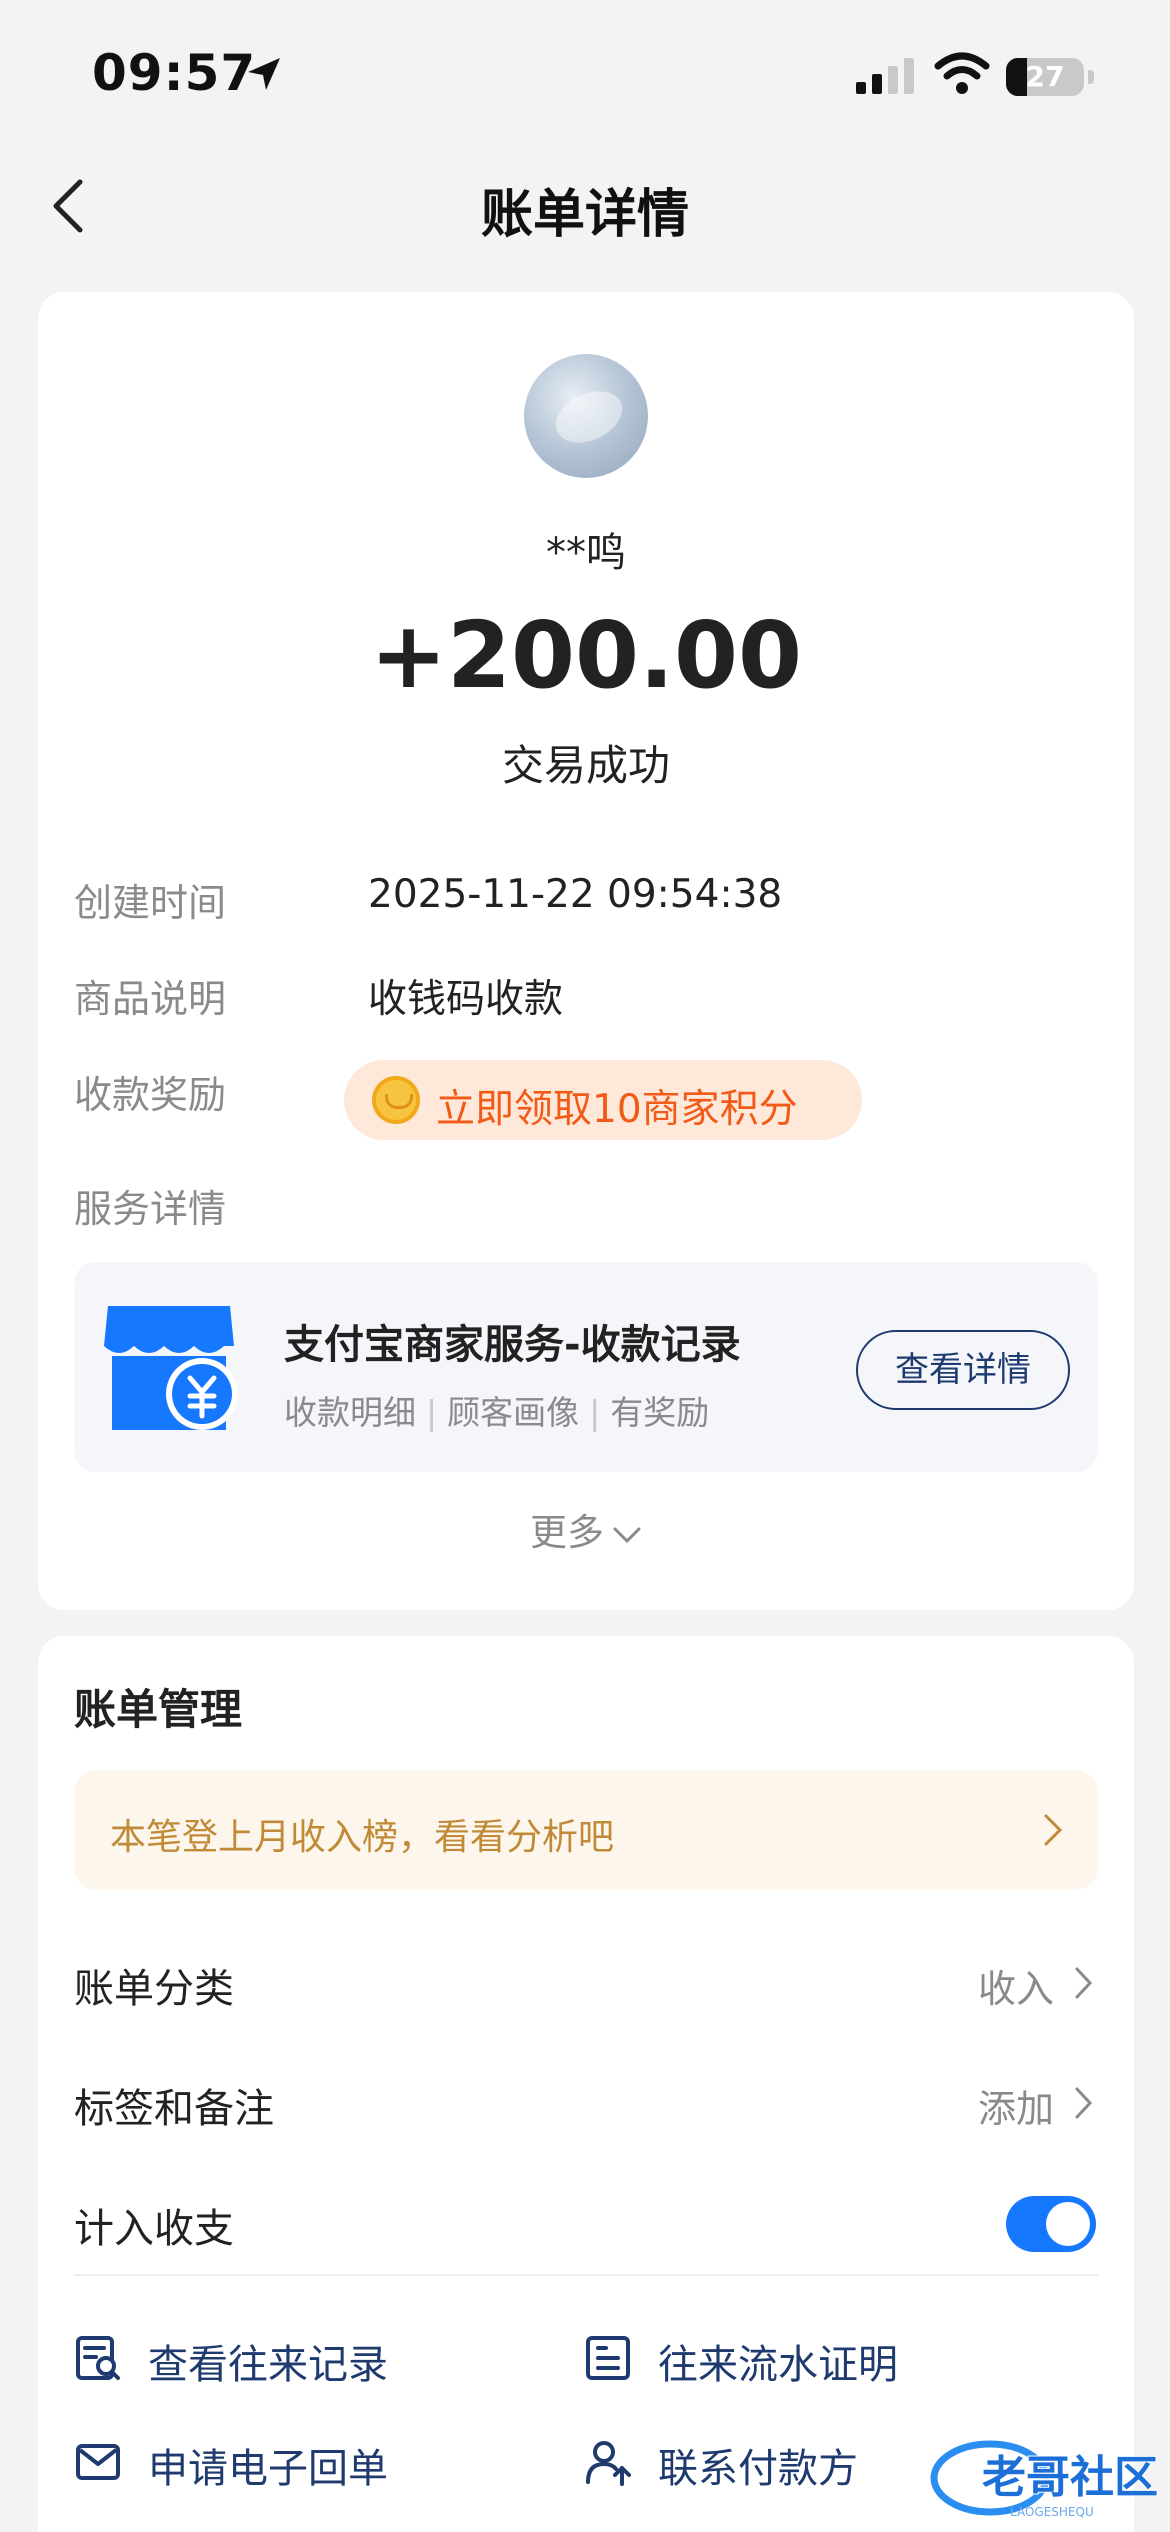 This screenshot has width=1170, height=2532. Describe the element at coordinates (1091, 77) in the screenshot. I see `battery-tip` at that location.